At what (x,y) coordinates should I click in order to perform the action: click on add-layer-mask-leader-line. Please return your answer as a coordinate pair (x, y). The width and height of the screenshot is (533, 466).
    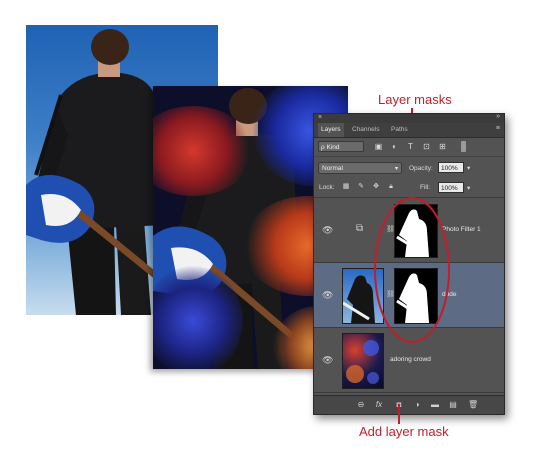
    Looking at the image, I should click on (399, 414).